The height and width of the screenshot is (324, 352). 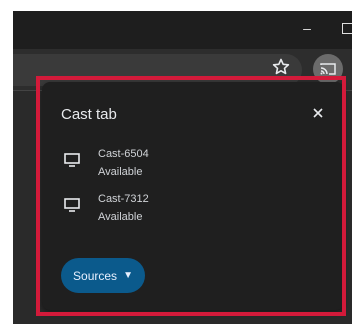 I want to click on bookmark-star-icon, so click(x=281, y=67).